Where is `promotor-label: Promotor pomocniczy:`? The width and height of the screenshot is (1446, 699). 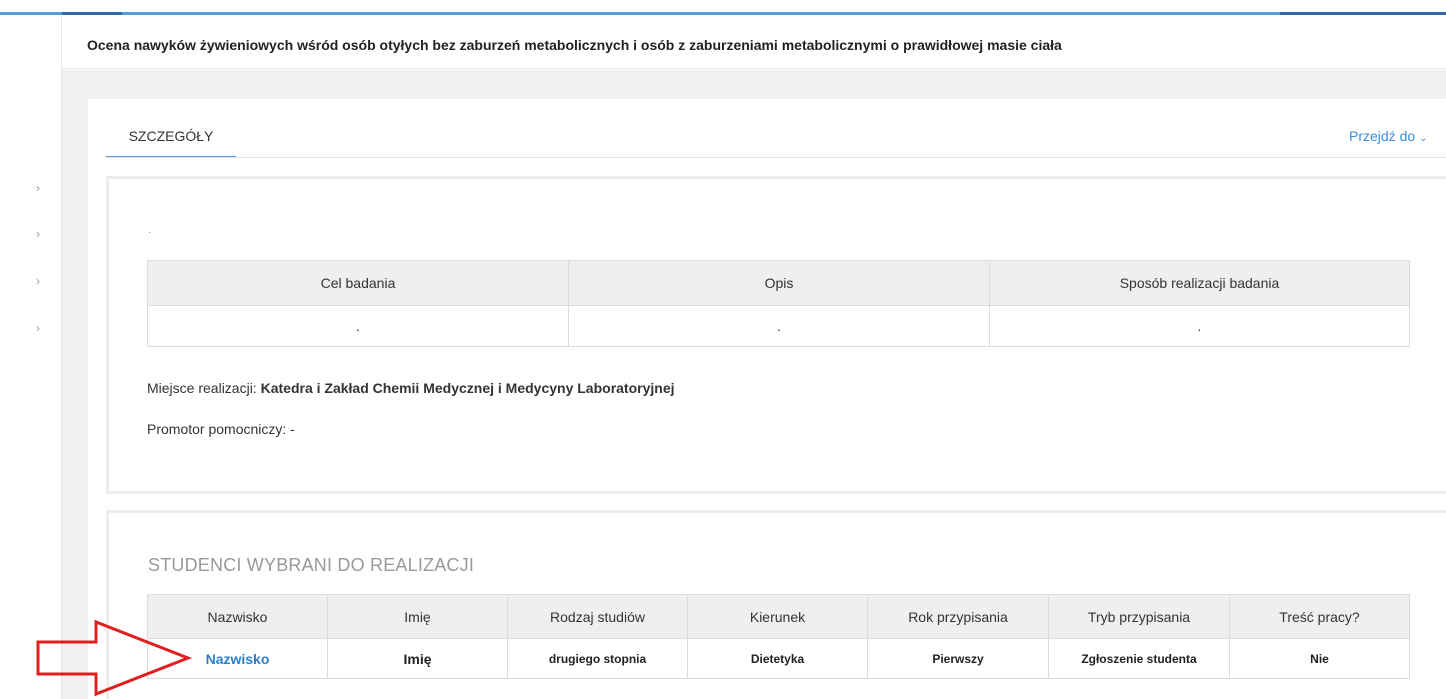 promotor-label: Promotor pomocniczy: is located at coordinates (217, 429).